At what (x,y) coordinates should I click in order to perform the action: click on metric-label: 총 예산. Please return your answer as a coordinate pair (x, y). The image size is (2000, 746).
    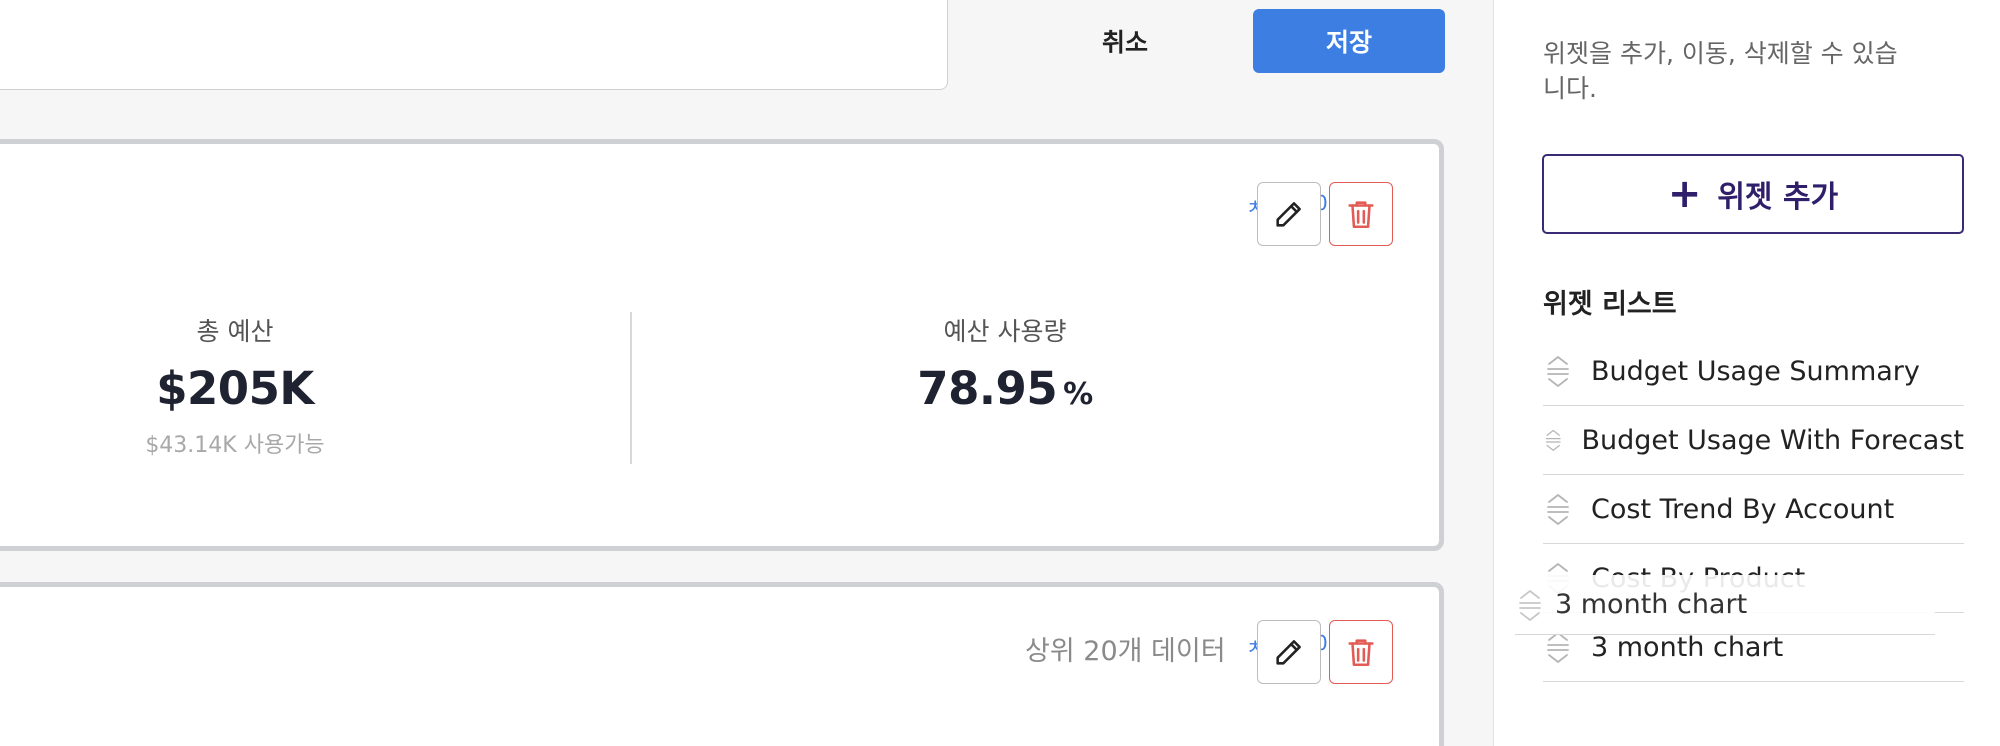
    Looking at the image, I should click on (235, 331).